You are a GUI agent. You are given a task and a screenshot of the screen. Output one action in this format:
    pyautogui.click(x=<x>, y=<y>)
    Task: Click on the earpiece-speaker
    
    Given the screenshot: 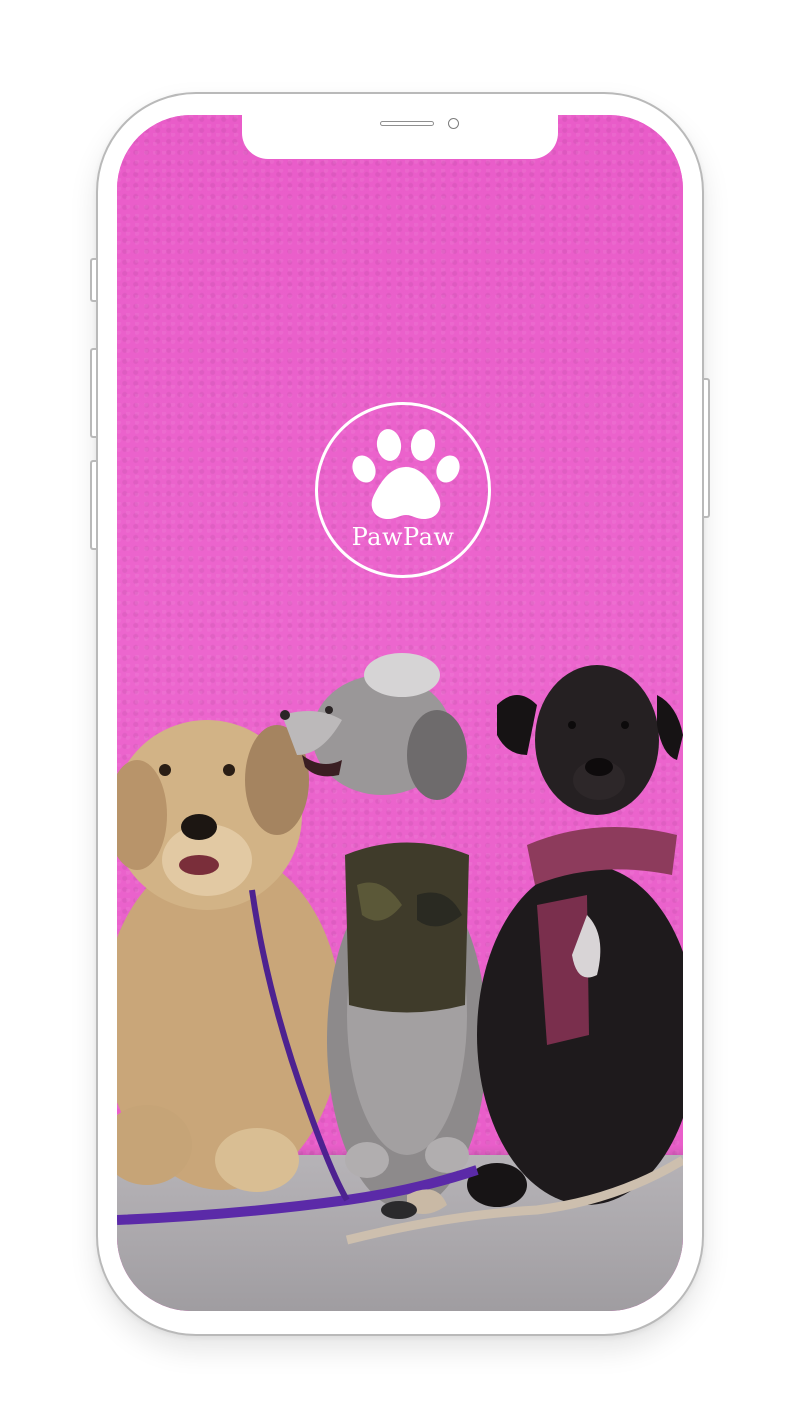 What is the action you would take?
    pyautogui.click(x=407, y=123)
    